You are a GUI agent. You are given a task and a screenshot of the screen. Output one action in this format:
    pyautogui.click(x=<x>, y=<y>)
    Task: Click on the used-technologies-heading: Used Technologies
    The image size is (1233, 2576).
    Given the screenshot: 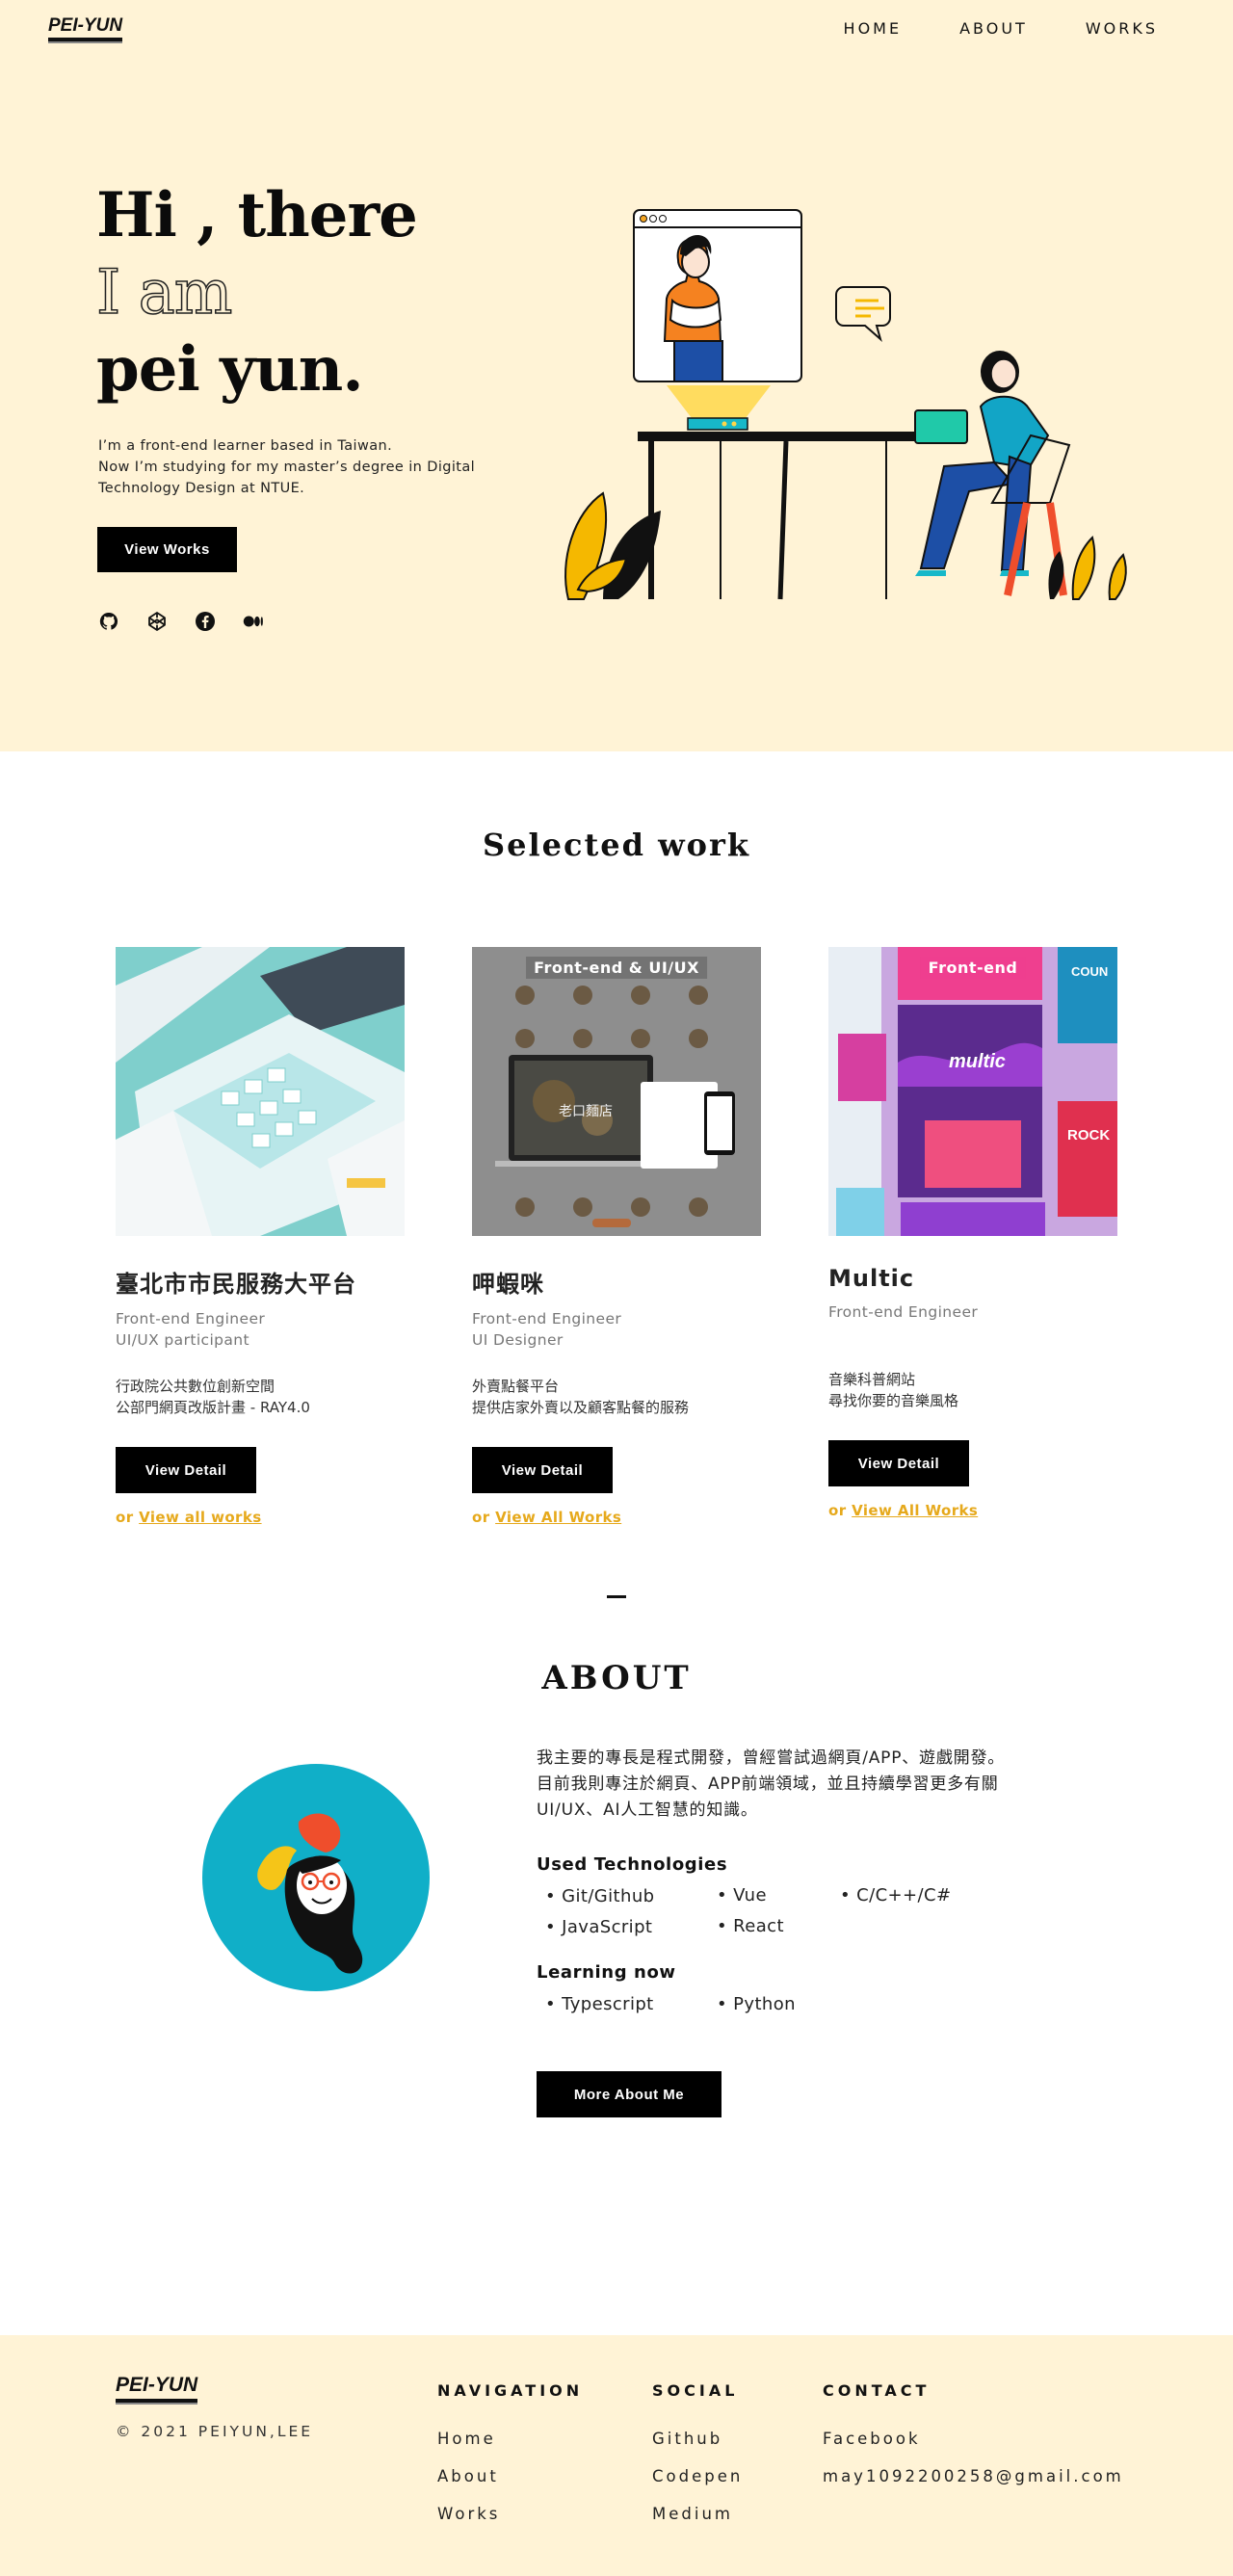 What is the action you would take?
    pyautogui.click(x=632, y=1865)
    